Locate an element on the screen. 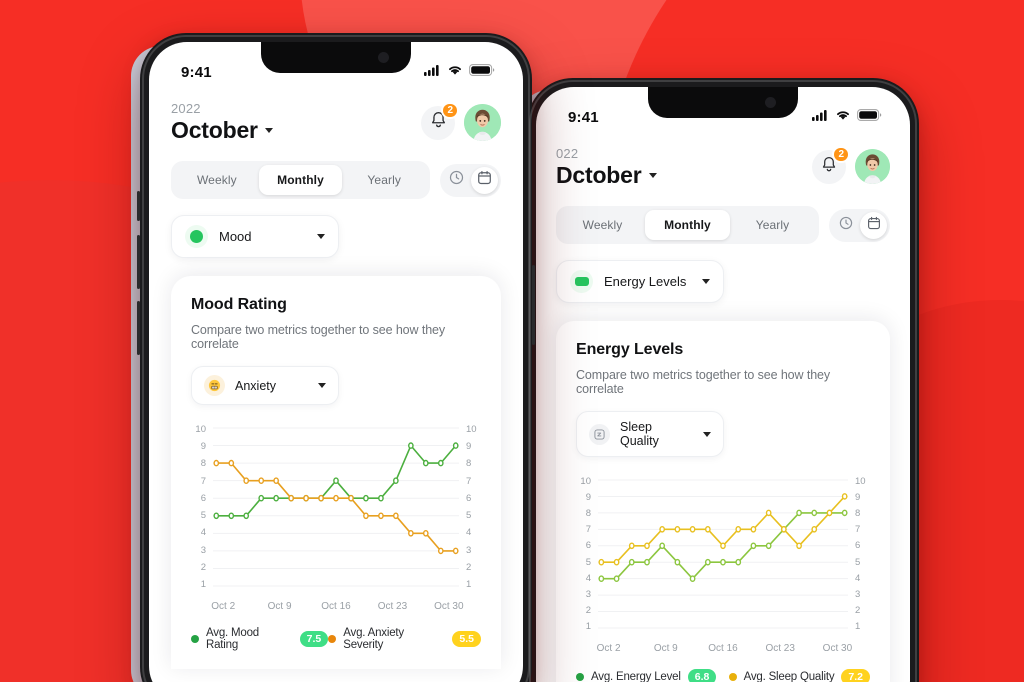 The height and width of the screenshot is (682, 1024). power-button is located at coordinates (533, 305).